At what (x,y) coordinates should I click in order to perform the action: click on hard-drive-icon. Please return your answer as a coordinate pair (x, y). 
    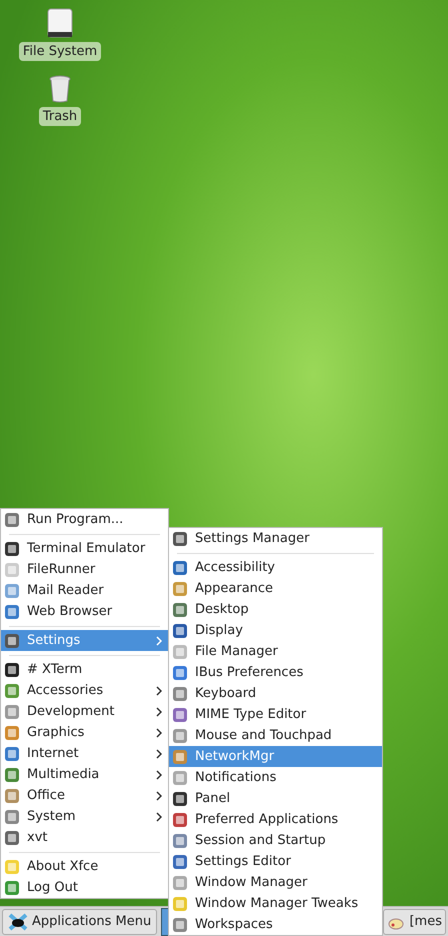
    Looking at the image, I should click on (60, 23).